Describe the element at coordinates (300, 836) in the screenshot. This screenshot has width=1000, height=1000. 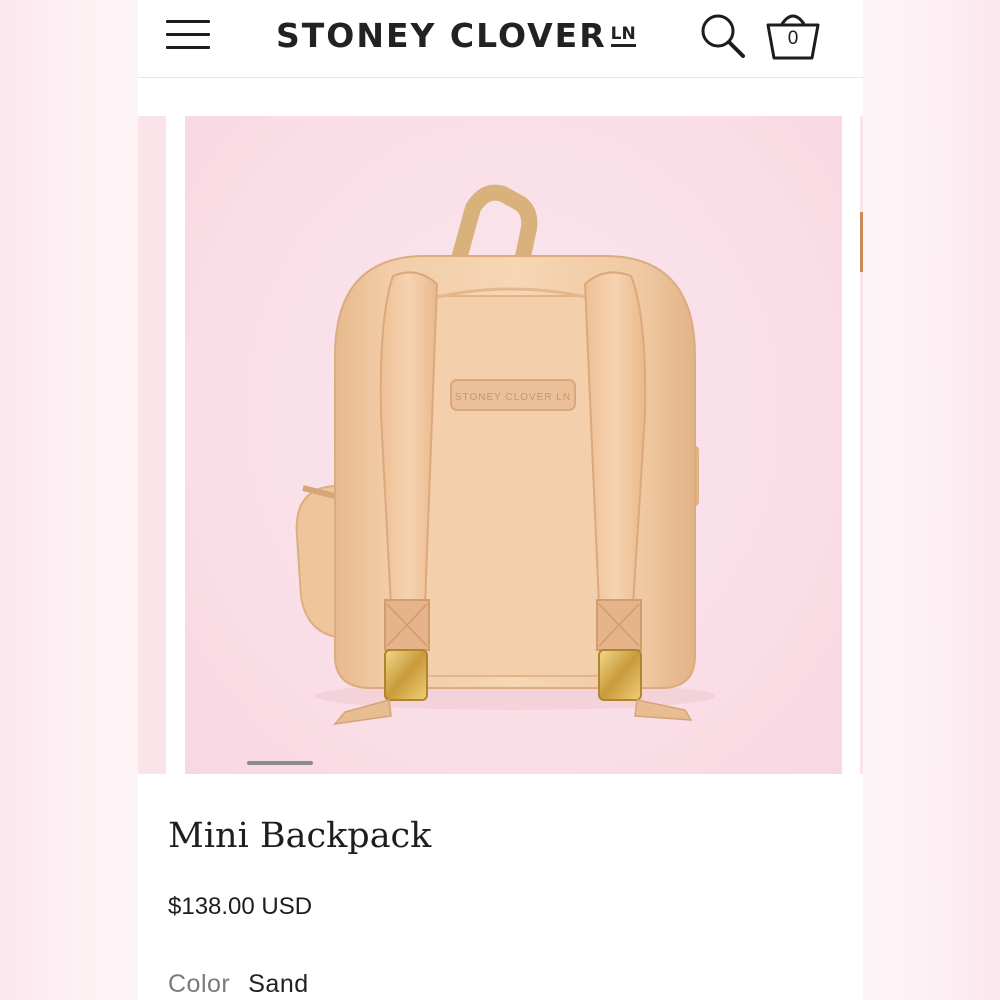
I see `product-title: Mini Backpack` at that location.